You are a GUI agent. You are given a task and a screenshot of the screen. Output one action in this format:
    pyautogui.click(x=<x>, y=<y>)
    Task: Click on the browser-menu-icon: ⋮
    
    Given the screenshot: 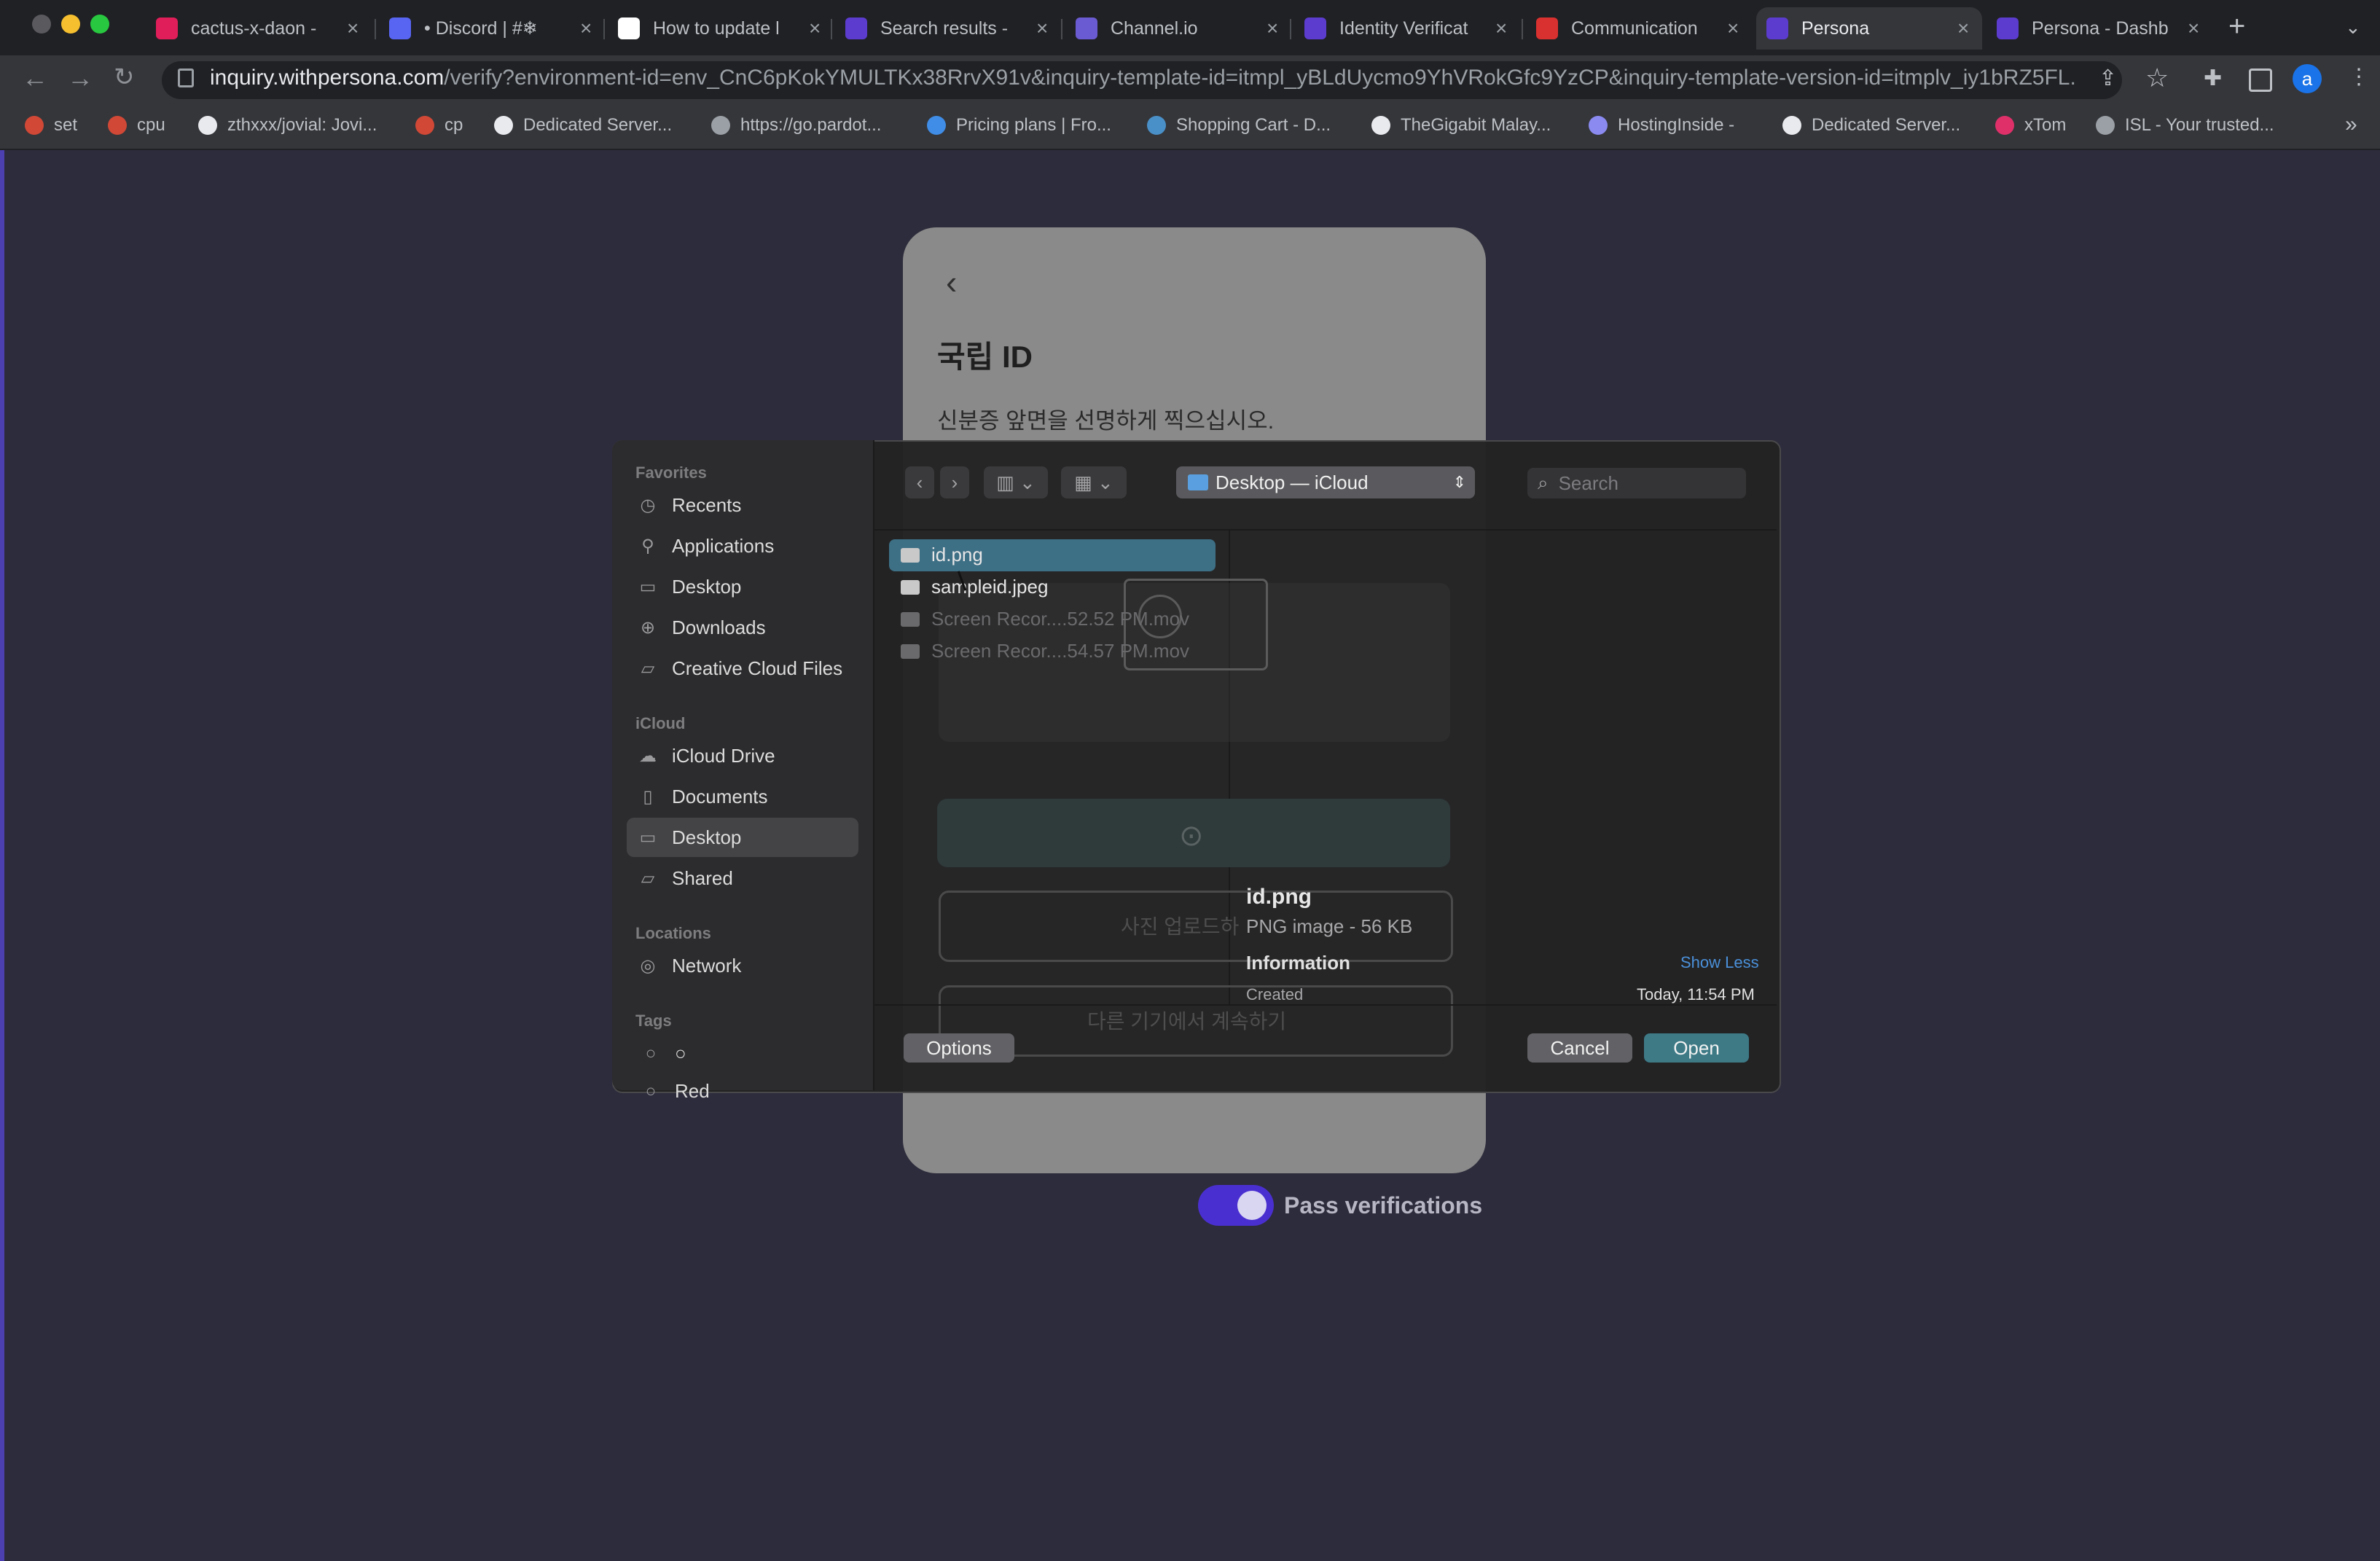 What is the action you would take?
    pyautogui.click(x=2359, y=77)
    